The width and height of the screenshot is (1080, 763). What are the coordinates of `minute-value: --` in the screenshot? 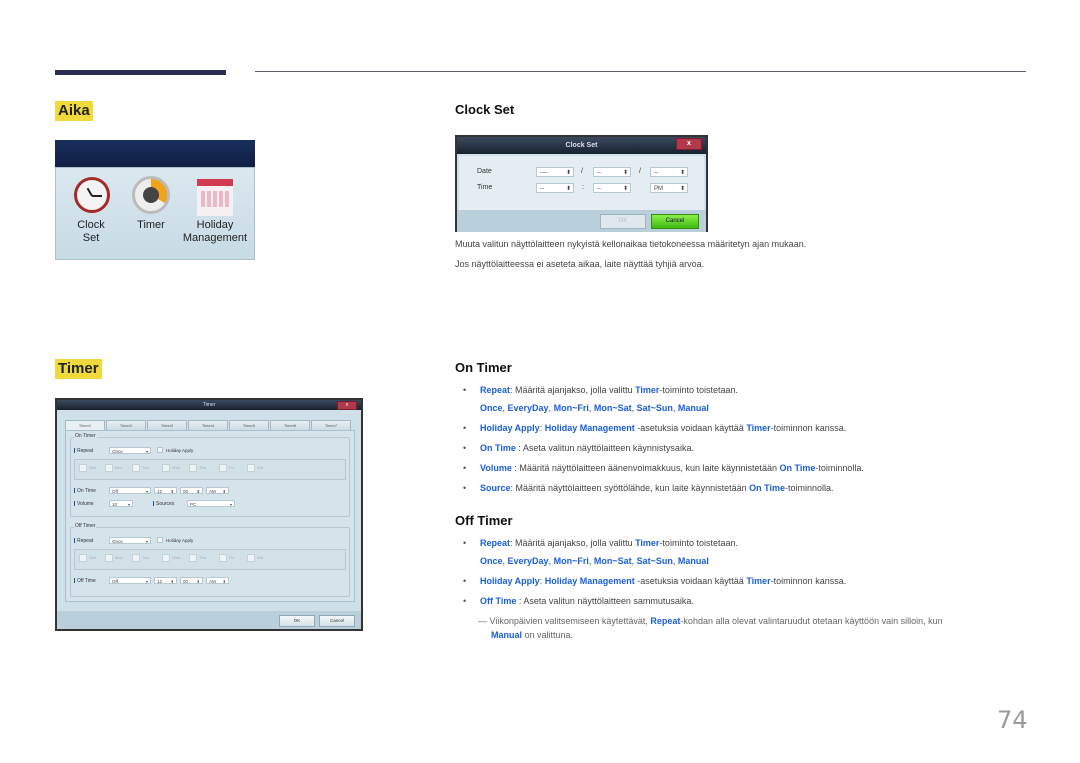 It's located at (599, 189).